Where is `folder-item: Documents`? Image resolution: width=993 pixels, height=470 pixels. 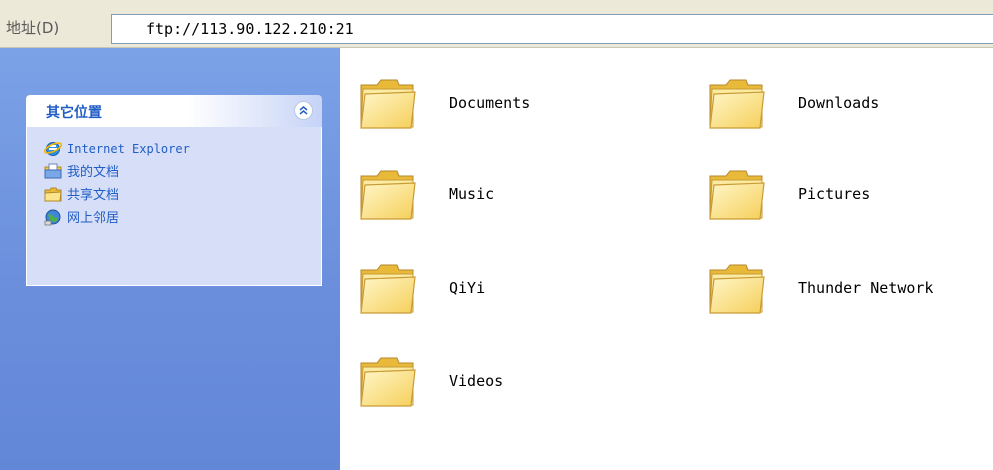 folder-item: Documents is located at coordinates (443, 103).